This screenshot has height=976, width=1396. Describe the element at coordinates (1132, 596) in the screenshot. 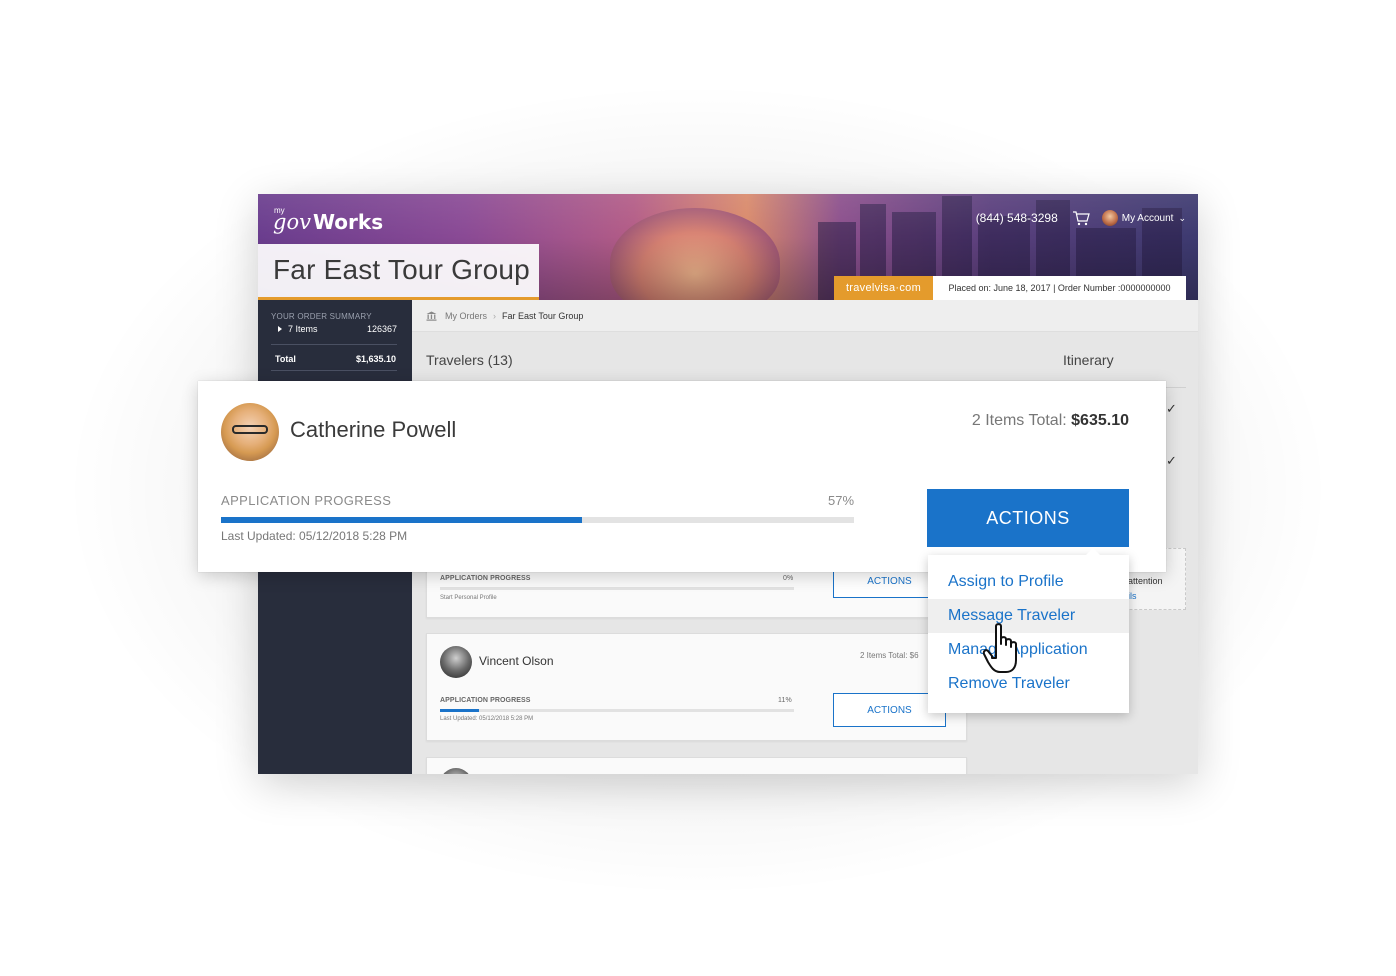

I see `attention-details-link: ils` at that location.